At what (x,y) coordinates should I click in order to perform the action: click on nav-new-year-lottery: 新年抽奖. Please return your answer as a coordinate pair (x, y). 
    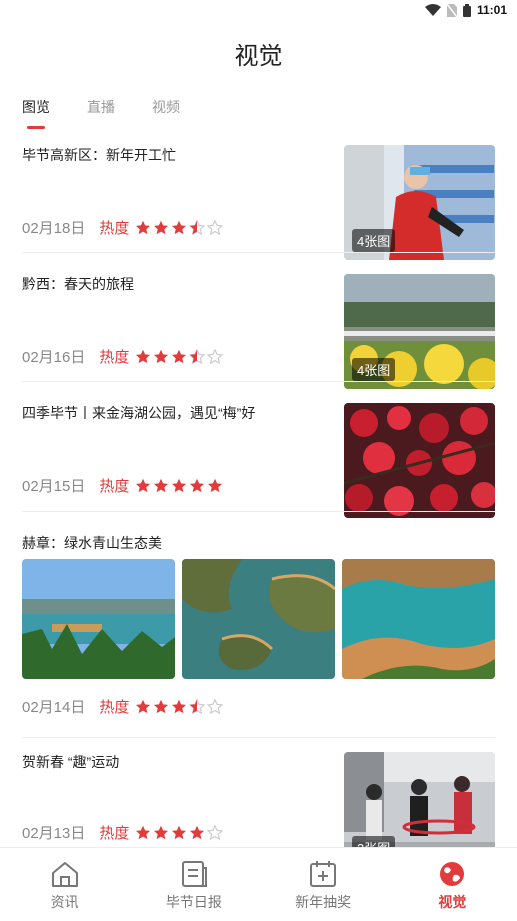
    Looking at the image, I should click on (323, 884).